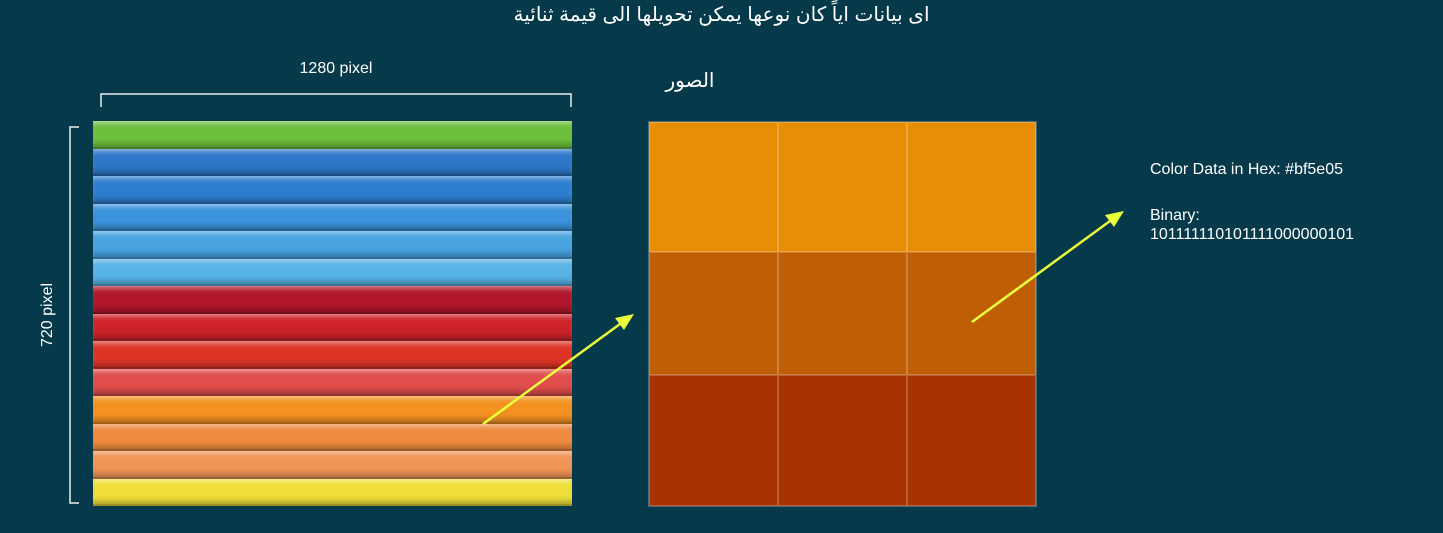 The height and width of the screenshot is (533, 1443). What do you see at coordinates (1114, 219) in the screenshot?
I see `arrowhead-to-color-data` at bounding box center [1114, 219].